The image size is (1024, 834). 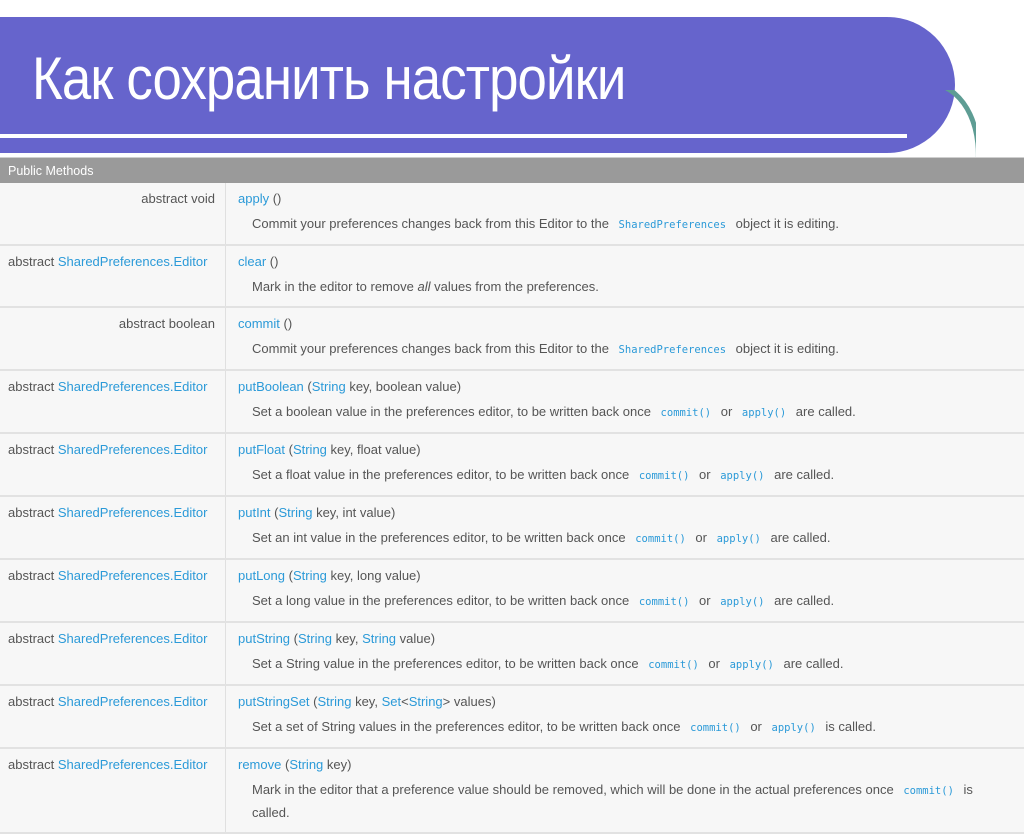 I want to click on method-signature: apply (), so click(x=625, y=202).